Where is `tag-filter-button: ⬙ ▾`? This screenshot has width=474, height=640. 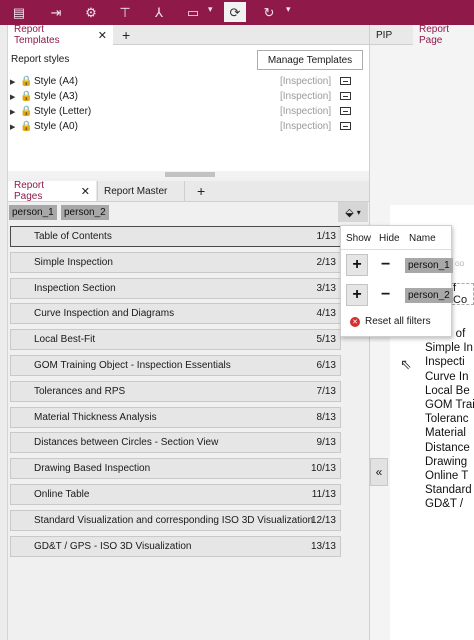
tag-filter-button: ⬙ ▾ is located at coordinates (353, 212).